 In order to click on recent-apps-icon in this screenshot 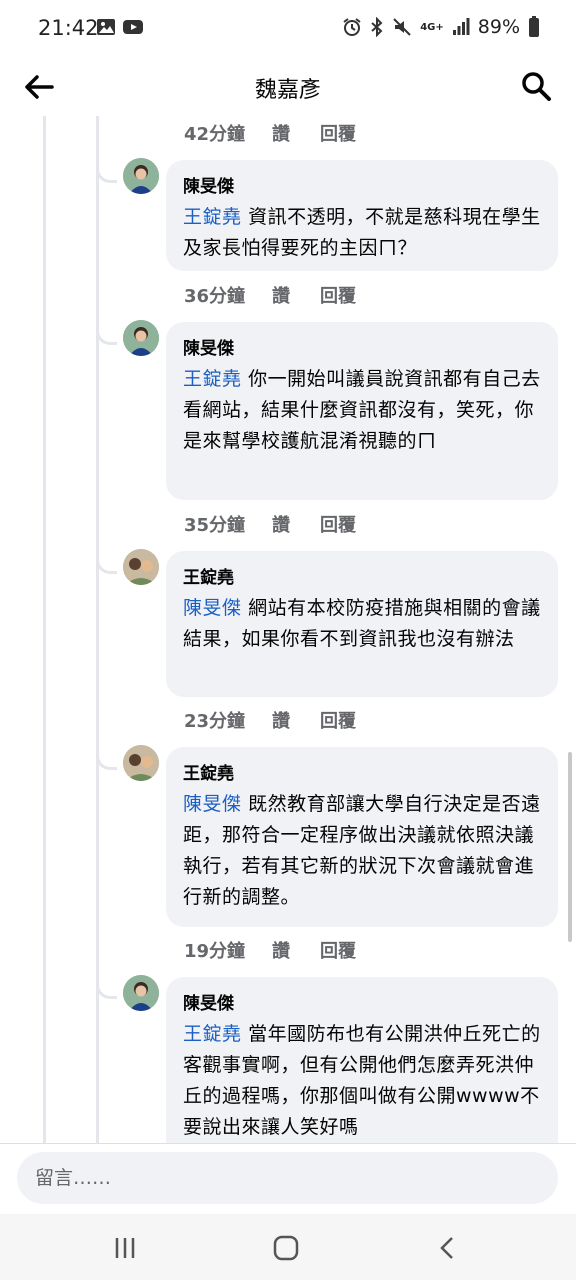, I will do `click(125, 1248)`.